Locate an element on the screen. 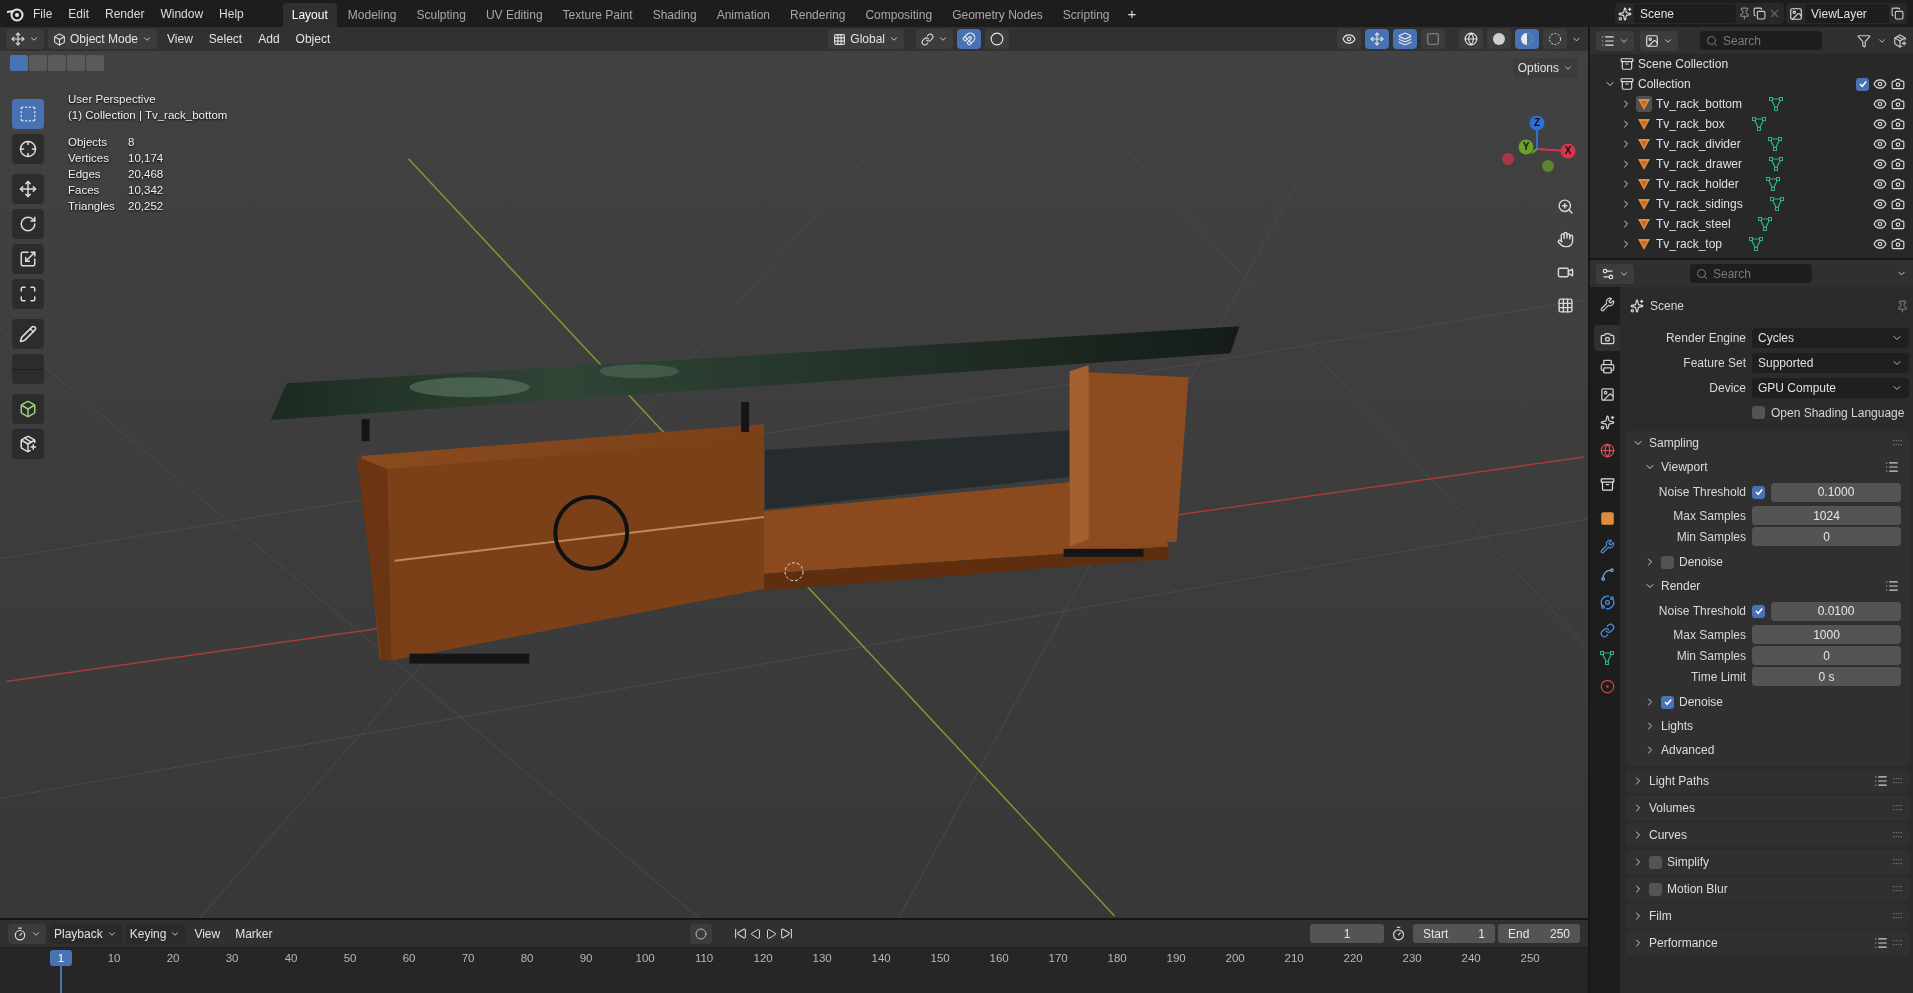  menu-item: Marker is located at coordinates (254, 933).